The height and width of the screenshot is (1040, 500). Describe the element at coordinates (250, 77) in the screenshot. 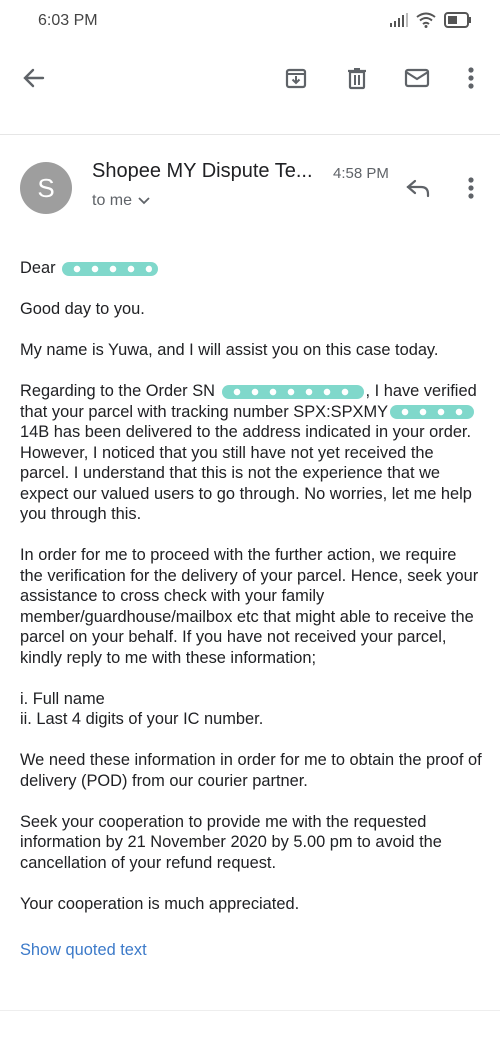

I see `toolbar` at that location.